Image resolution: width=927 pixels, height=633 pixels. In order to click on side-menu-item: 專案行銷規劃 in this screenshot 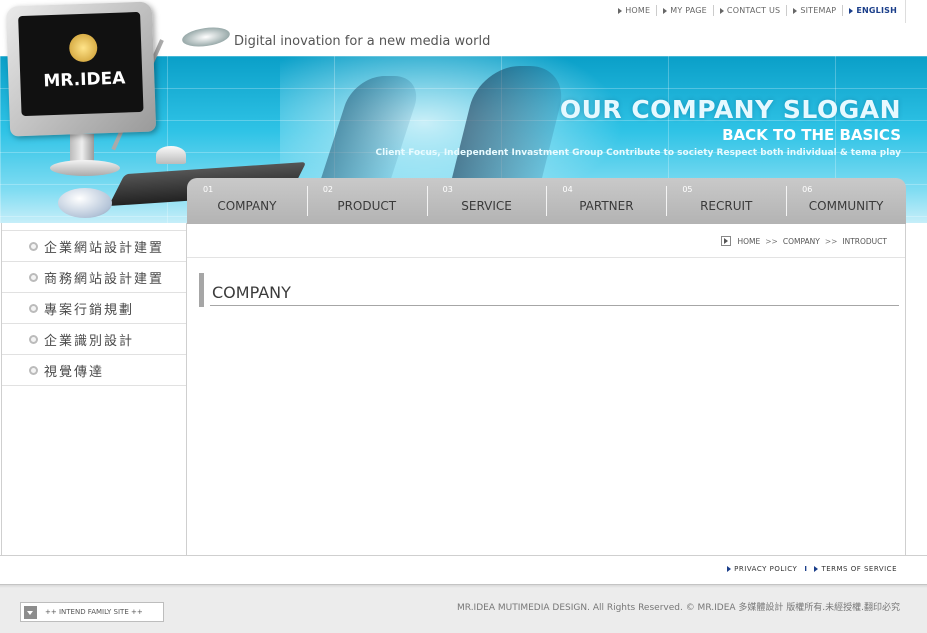, I will do `click(94, 308)`.